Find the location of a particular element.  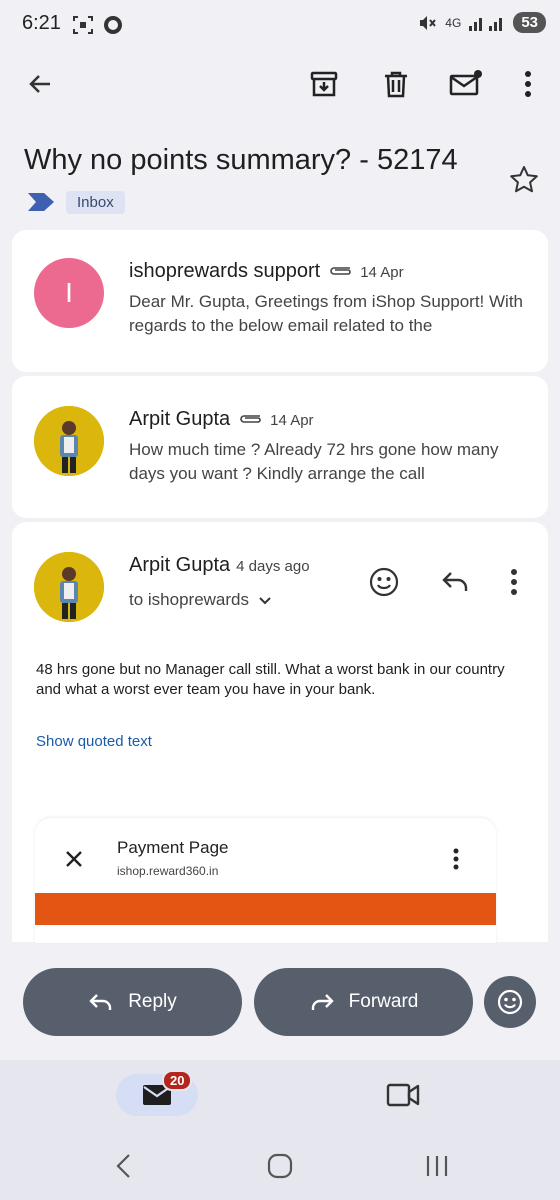

recipients-toggle: to ishoprewards is located at coordinates (201, 600).